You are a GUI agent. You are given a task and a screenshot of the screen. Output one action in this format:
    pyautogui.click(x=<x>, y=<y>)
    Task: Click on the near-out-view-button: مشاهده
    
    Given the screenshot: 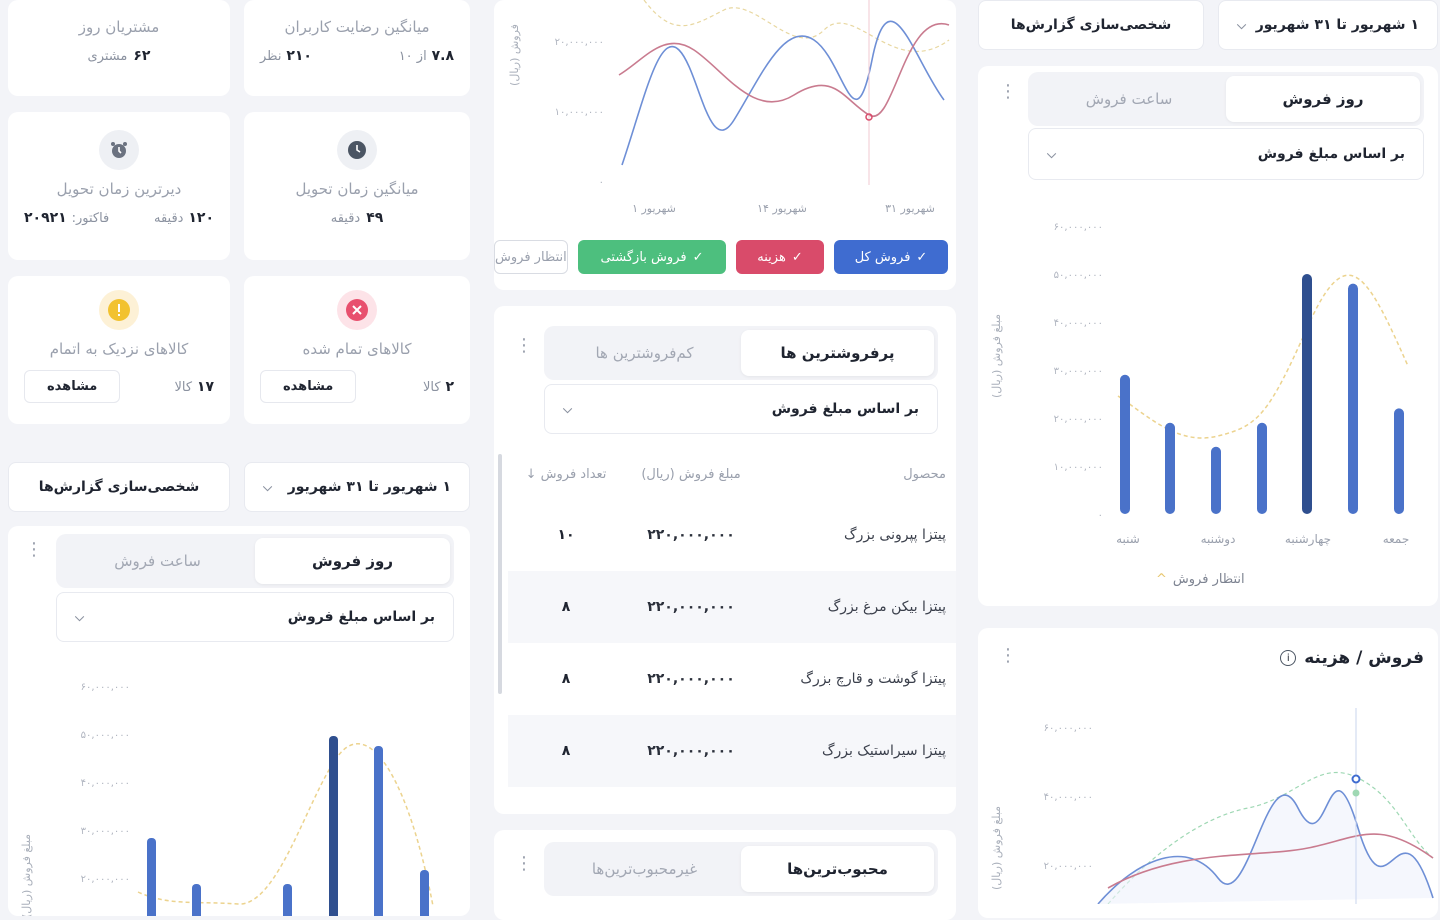 What is the action you would take?
    pyautogui.click(x=72, y=386)
    